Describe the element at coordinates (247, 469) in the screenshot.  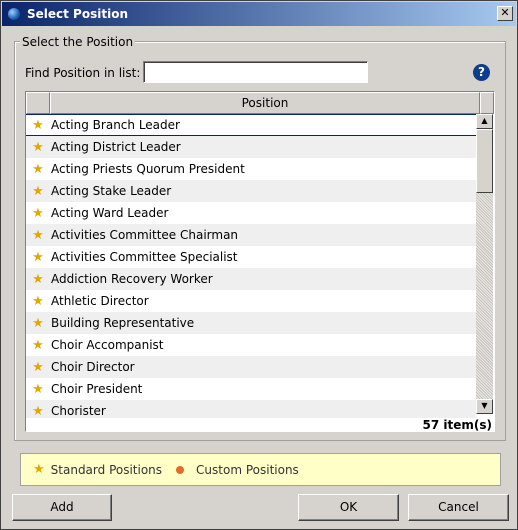
I see `custom-positions-label: Custom Positions` at that location.